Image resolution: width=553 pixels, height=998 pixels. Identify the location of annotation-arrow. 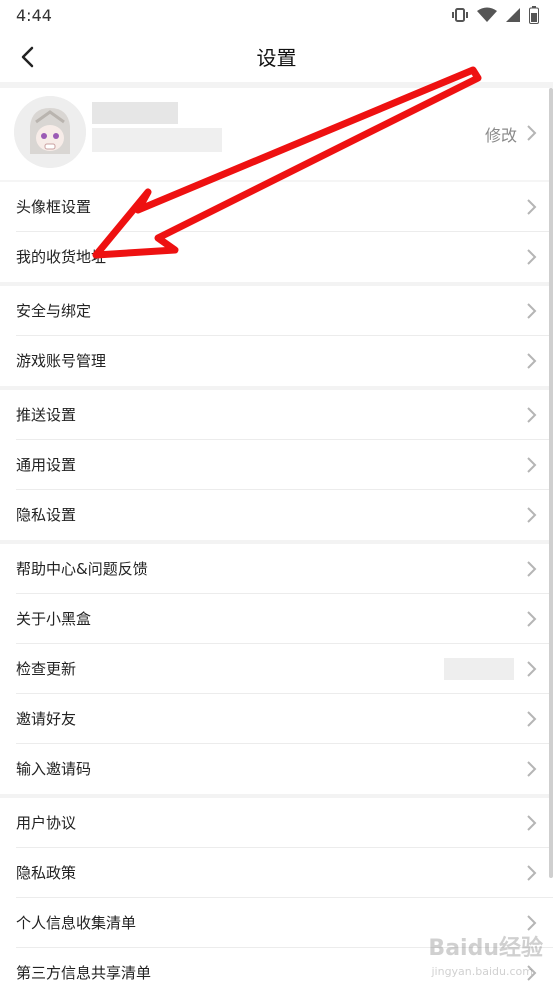
(287, 162).